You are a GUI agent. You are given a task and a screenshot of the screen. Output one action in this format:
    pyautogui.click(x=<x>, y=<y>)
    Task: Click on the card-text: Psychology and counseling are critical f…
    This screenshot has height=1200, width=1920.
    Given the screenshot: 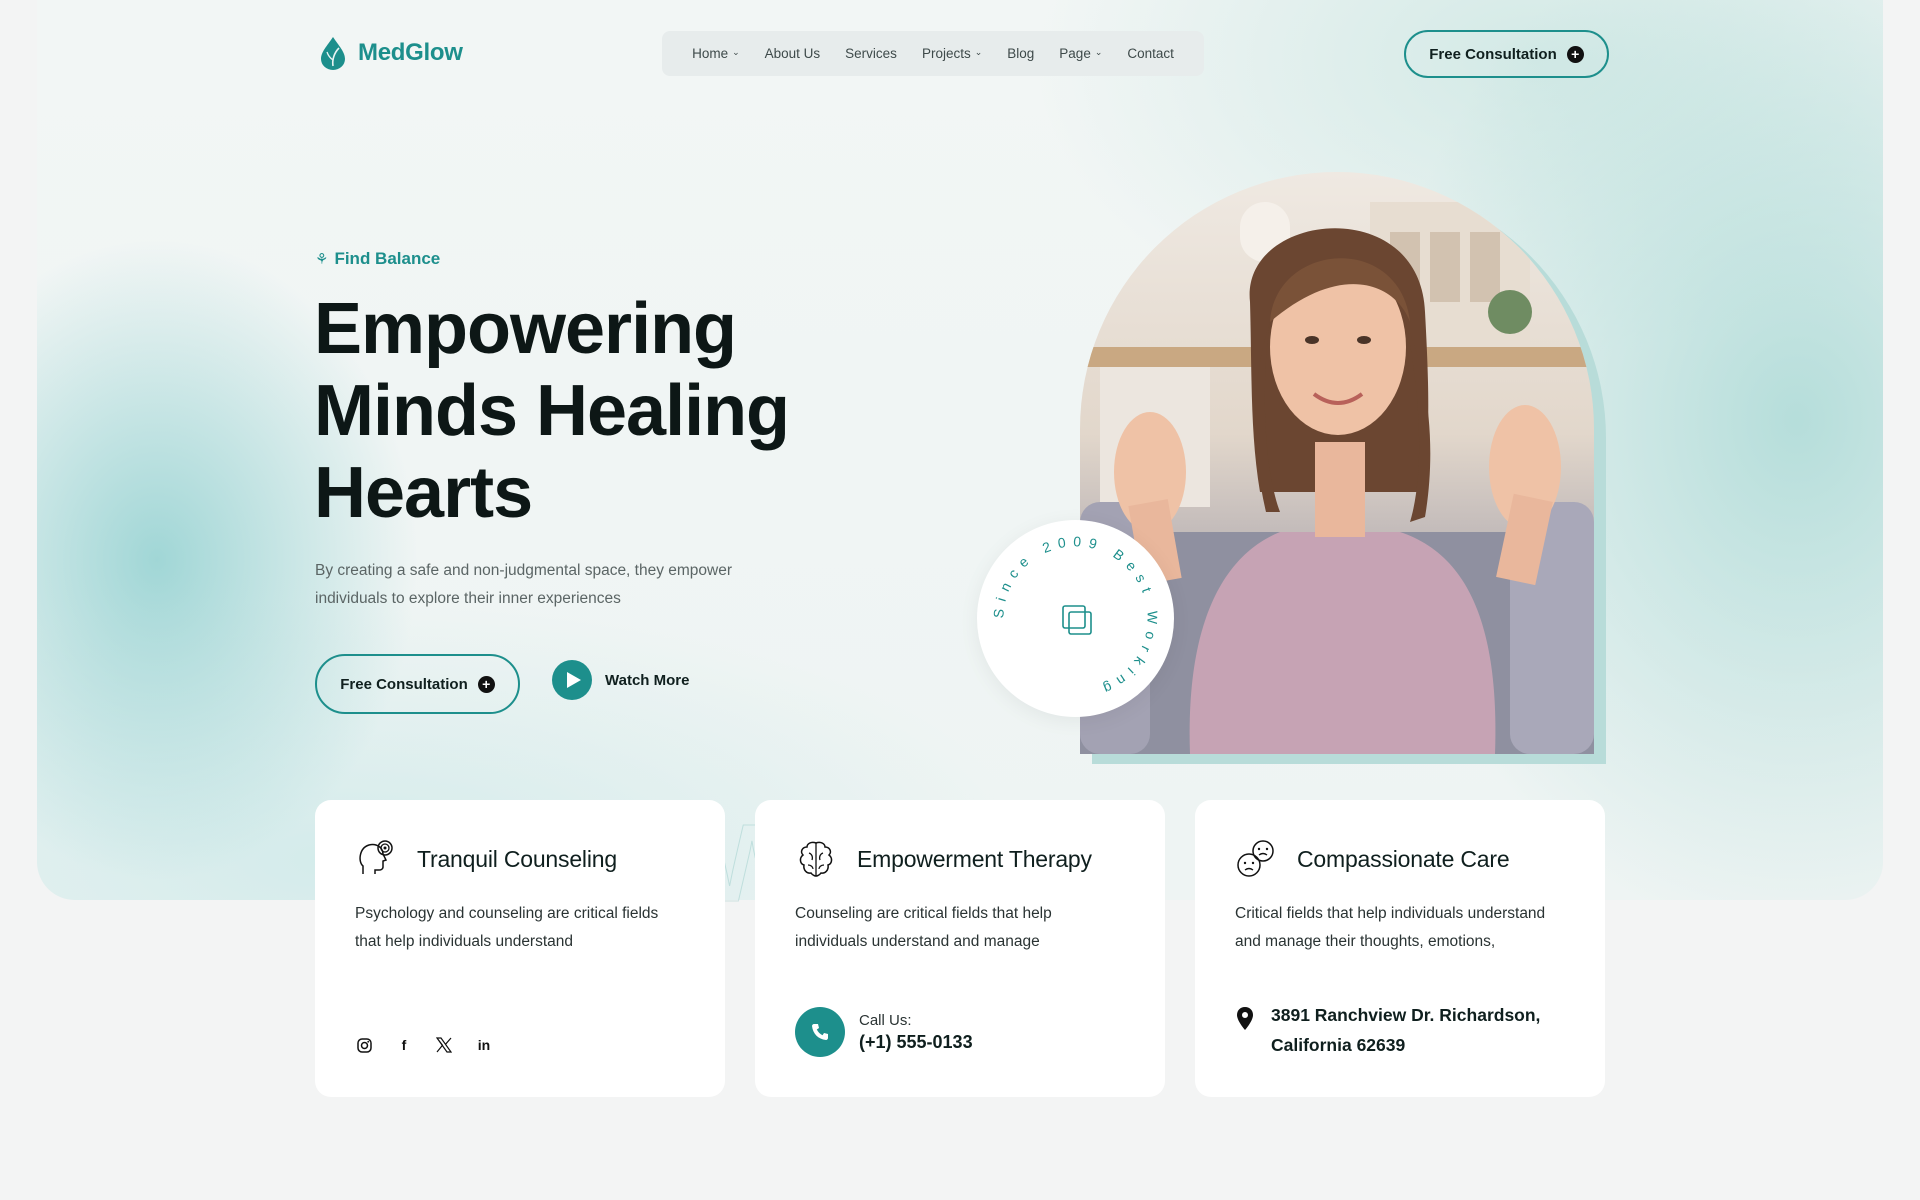 What is the action you would take?
    pyautogui.click(x=507, y=927)
    